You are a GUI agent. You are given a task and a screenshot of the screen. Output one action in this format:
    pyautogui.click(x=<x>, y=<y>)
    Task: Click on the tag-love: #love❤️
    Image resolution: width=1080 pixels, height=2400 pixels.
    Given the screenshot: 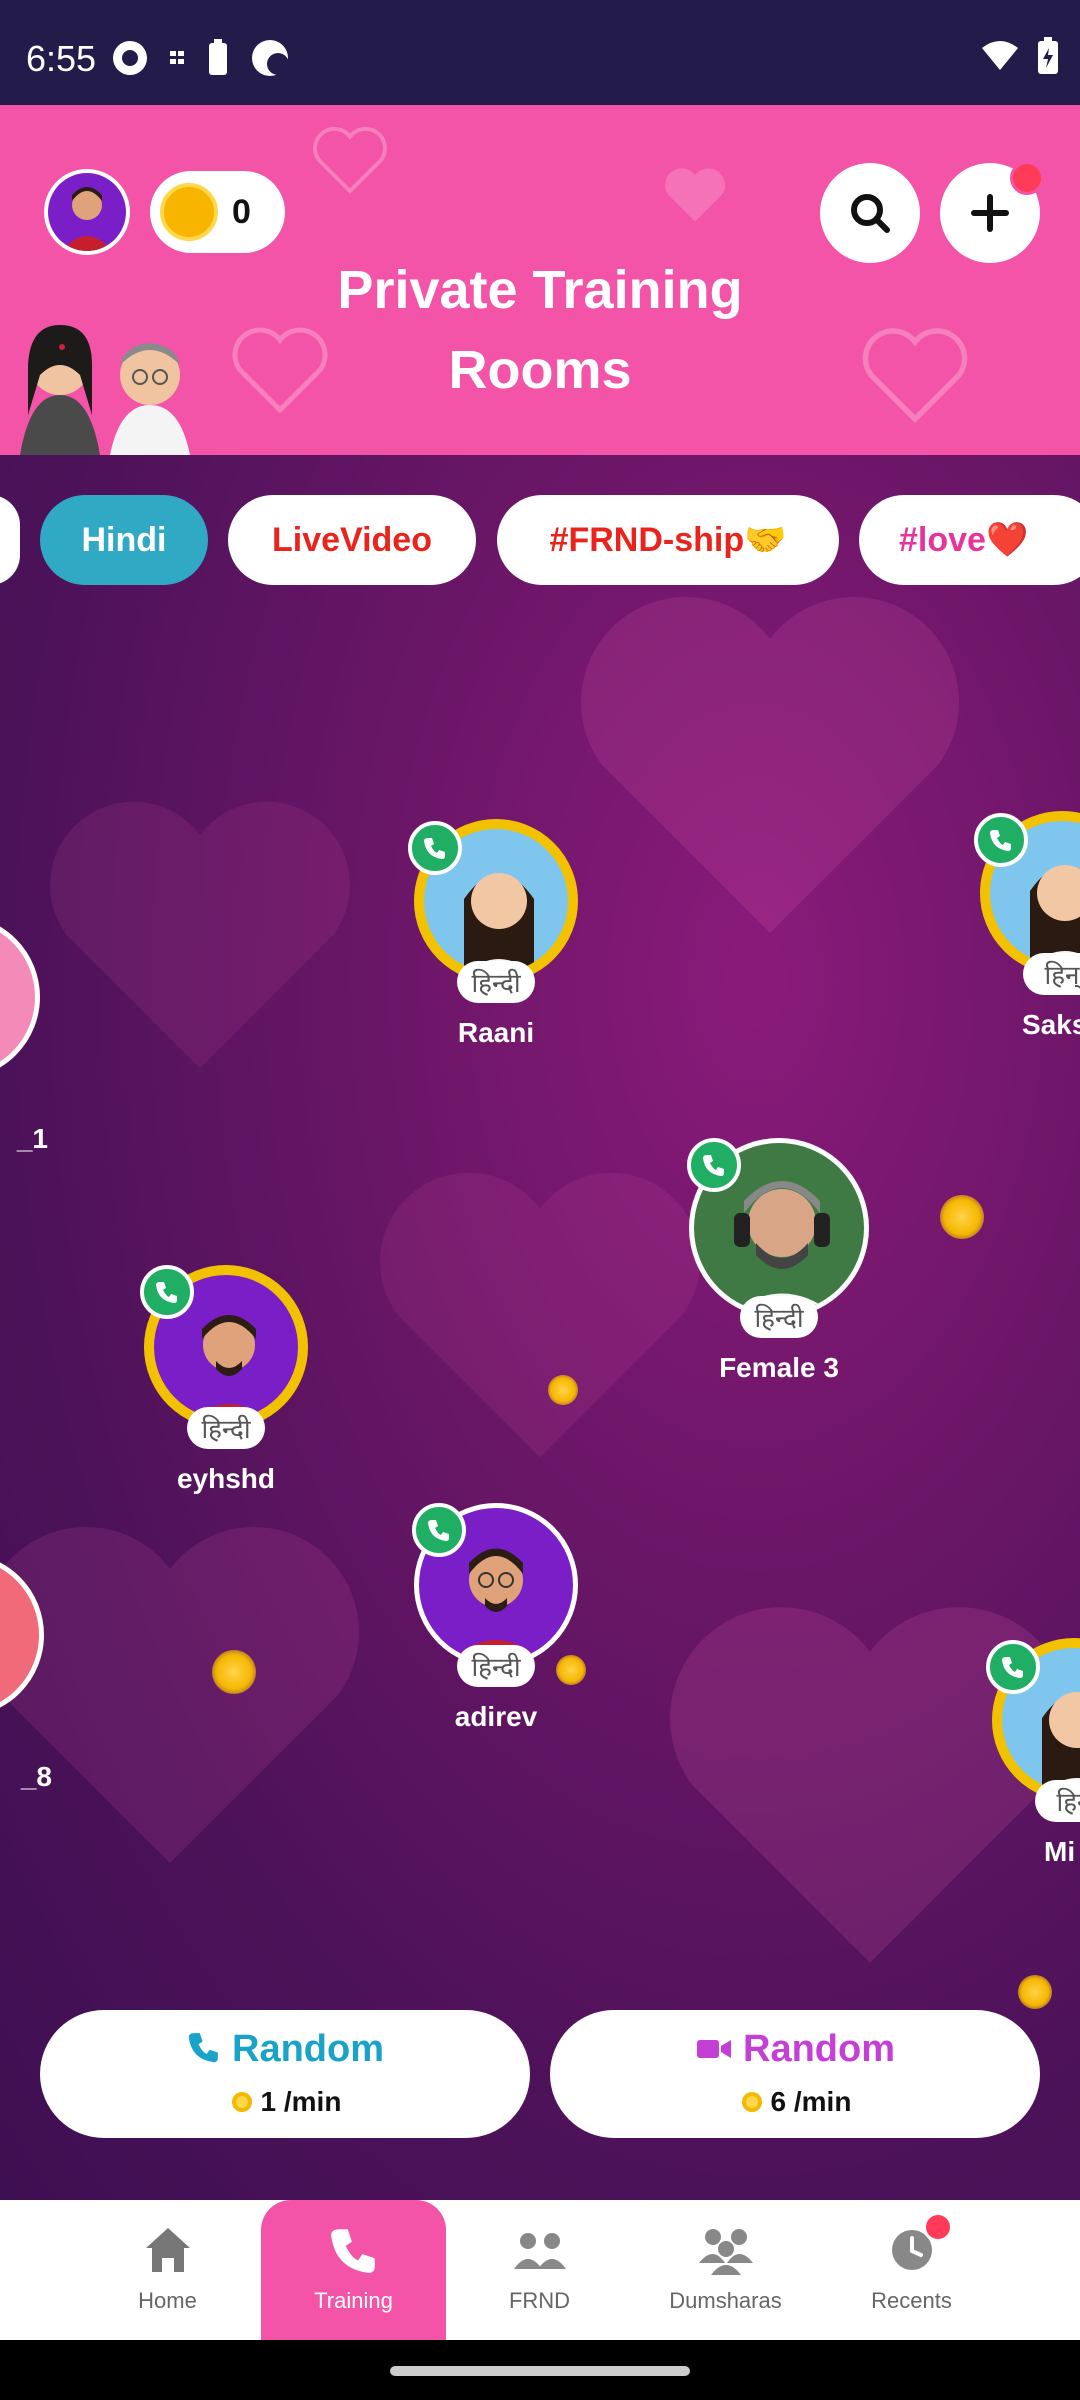 What is the action you would take?
    pyautogui.click(x=969, y=540)
    